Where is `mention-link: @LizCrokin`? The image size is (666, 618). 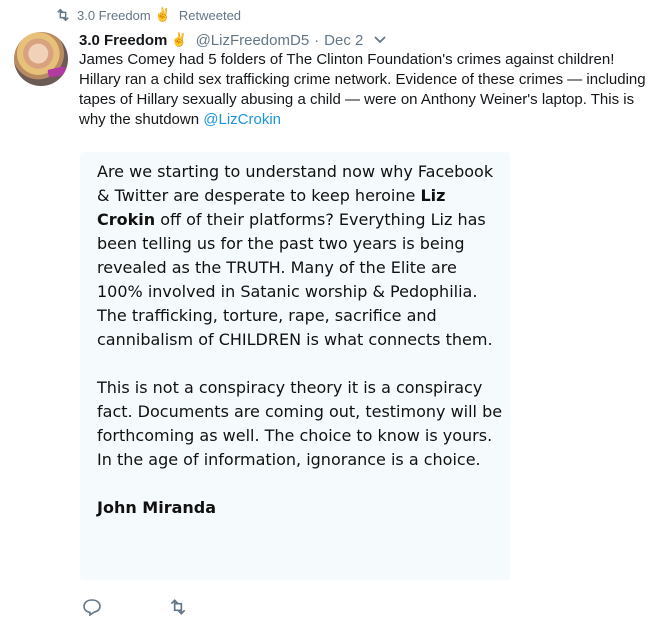
mention-link: @LizCrokin is located at coordinates (242, 119).